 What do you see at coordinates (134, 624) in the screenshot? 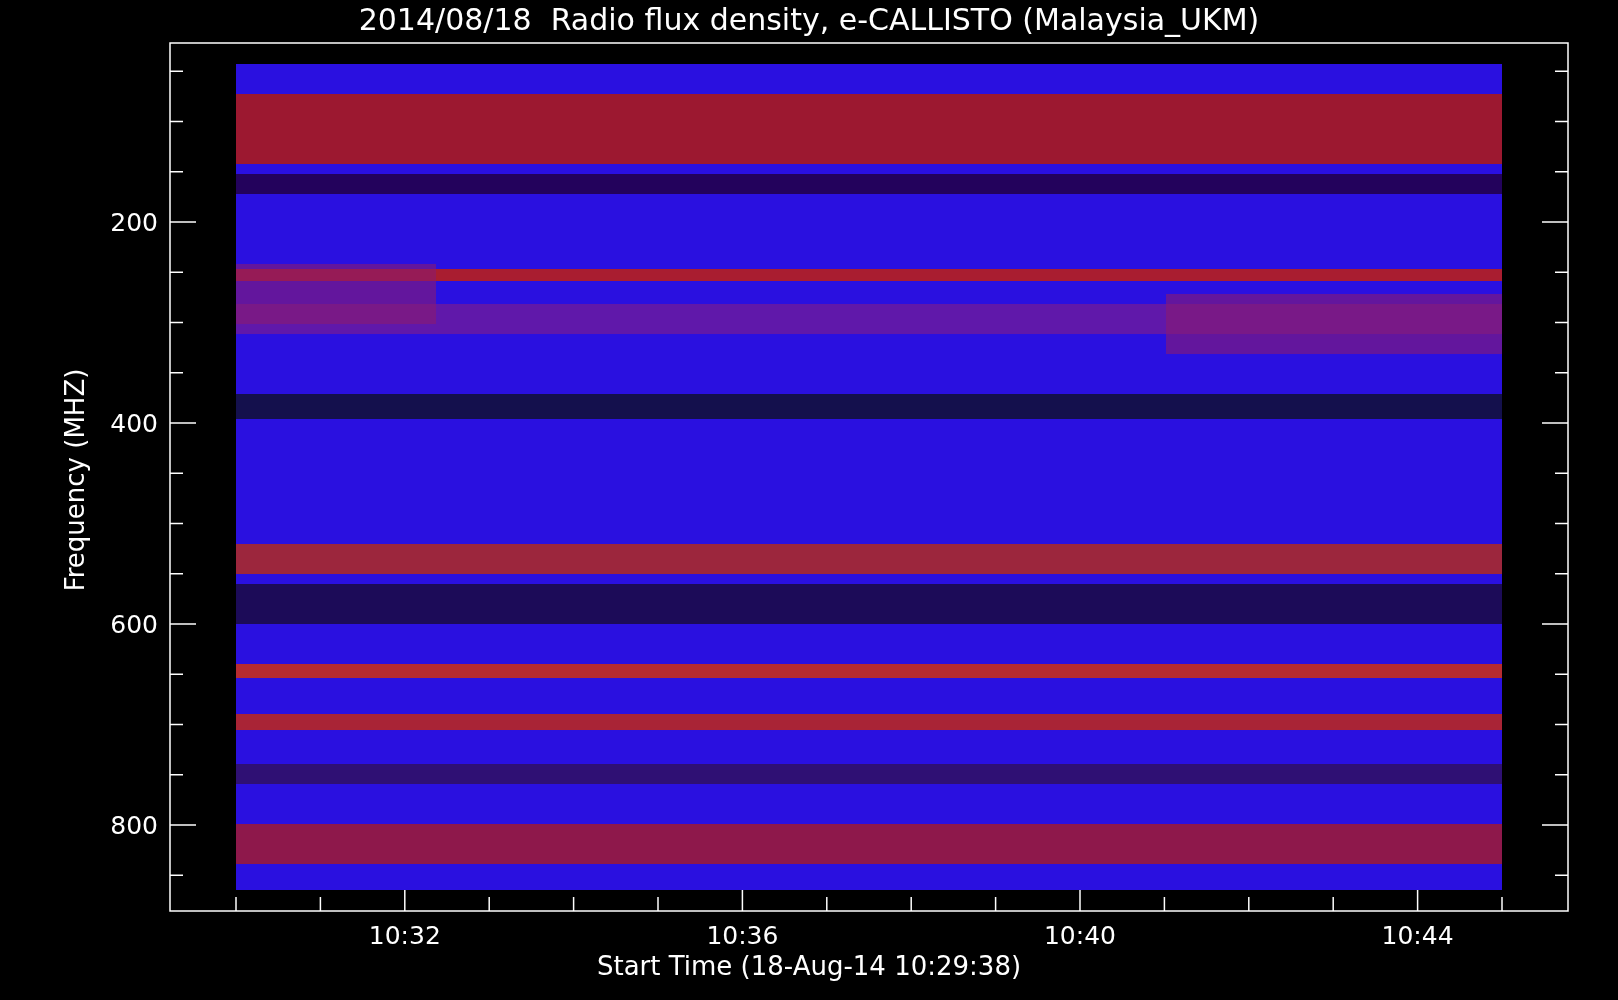
I see `tick-label: 600` at bounding box center [134, 624].